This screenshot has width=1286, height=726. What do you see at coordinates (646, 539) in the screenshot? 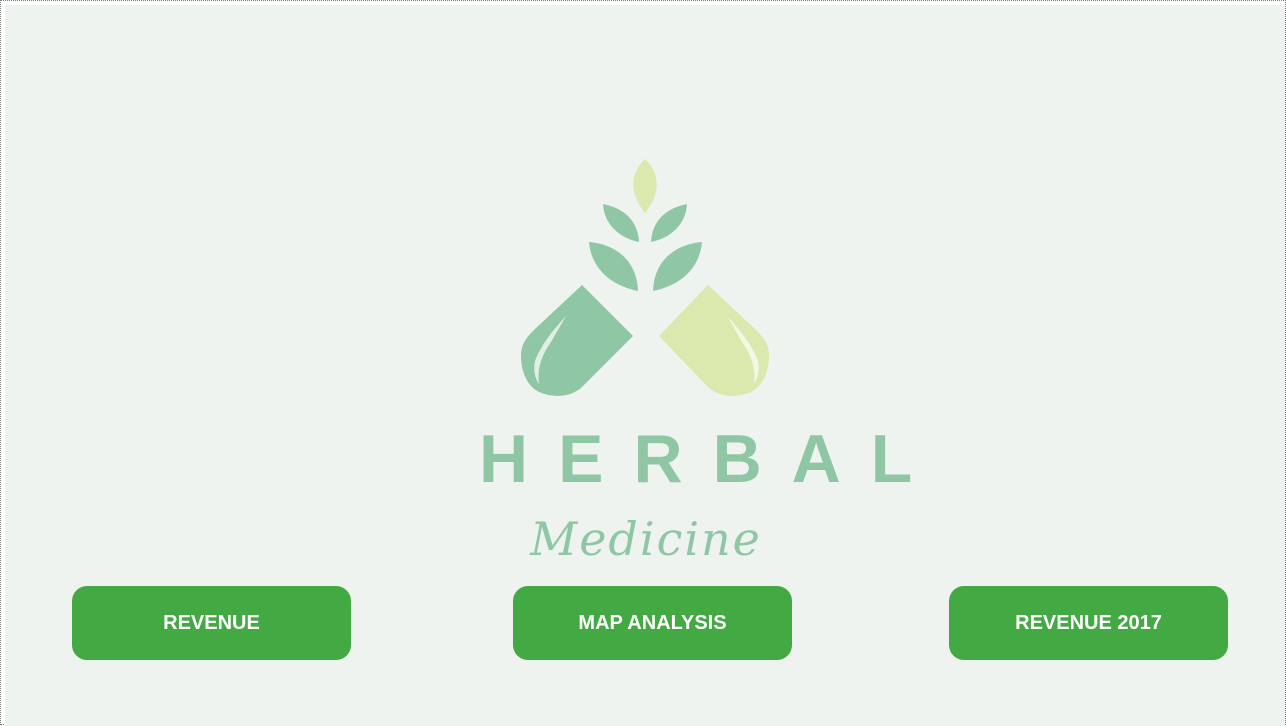
I see `brand-subtitle: Medicine` at bounding box center [646, 539].